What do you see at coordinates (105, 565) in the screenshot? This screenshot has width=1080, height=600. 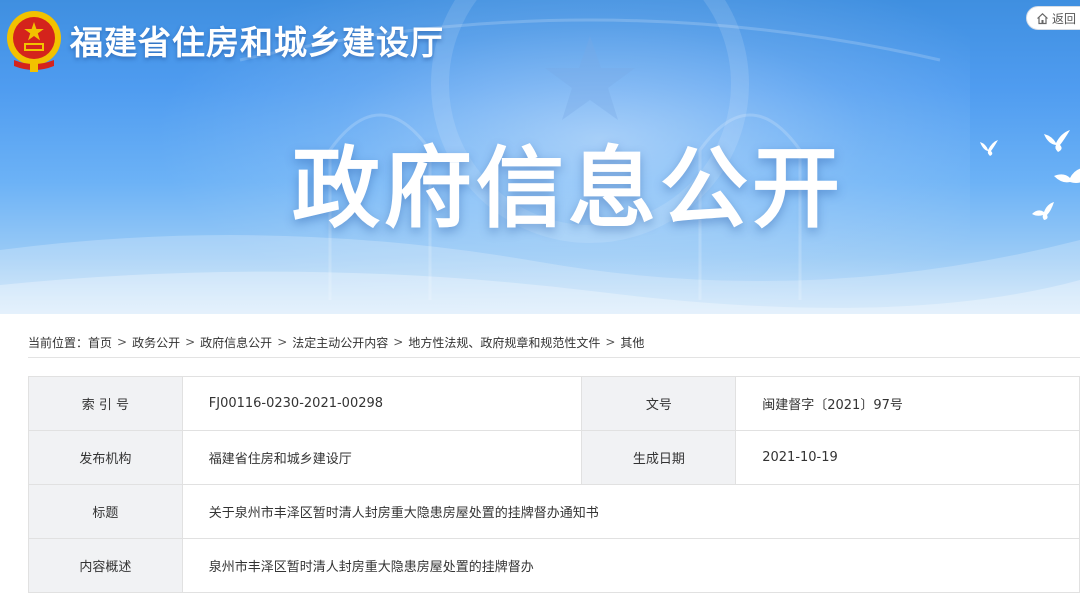 I see `summary-label: 内容概述` at bounding box center [105, 565].